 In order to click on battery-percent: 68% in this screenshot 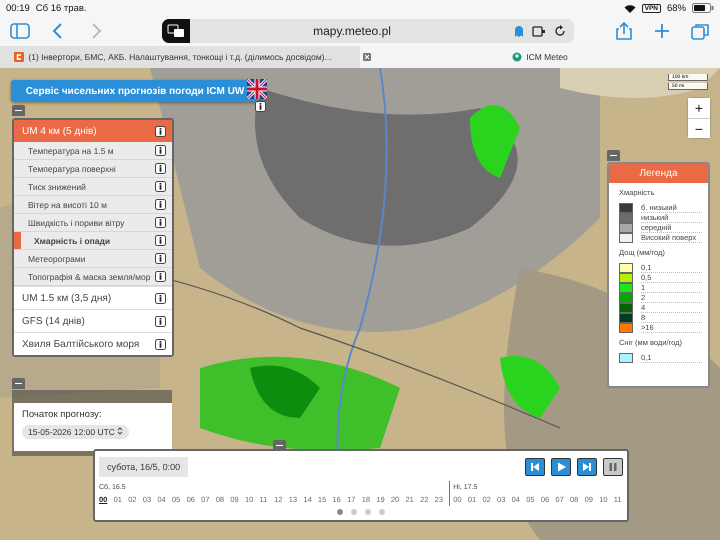, I will do `click(676, 8)`.